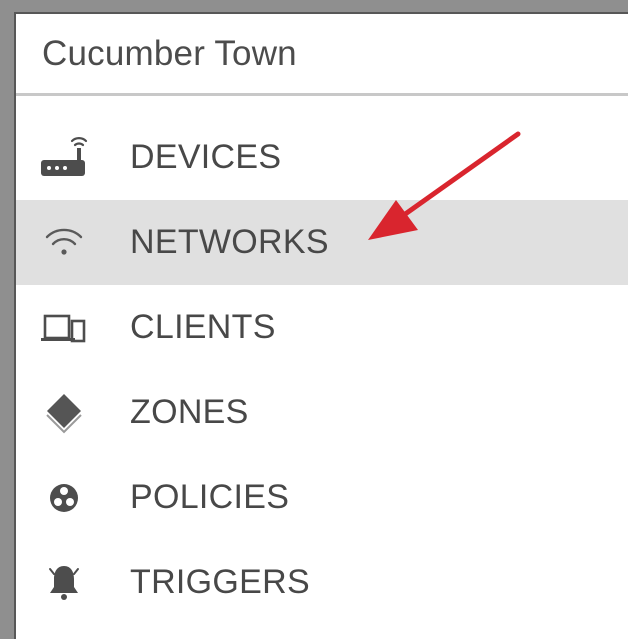 Image resolution: width=628 pixels, height=639 pixels. I want to click on sidebar-item-label: NETWORKS, so click(229, 242).